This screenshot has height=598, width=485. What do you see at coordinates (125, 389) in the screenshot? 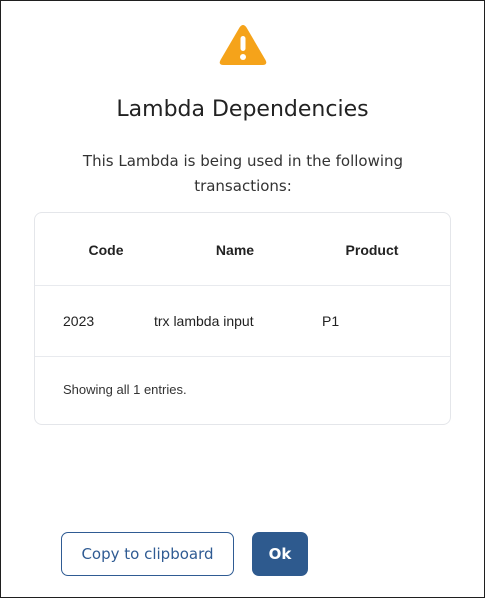
I see `table-entries-info: Showing all 1 entries.` at bounding box center [125, 389].